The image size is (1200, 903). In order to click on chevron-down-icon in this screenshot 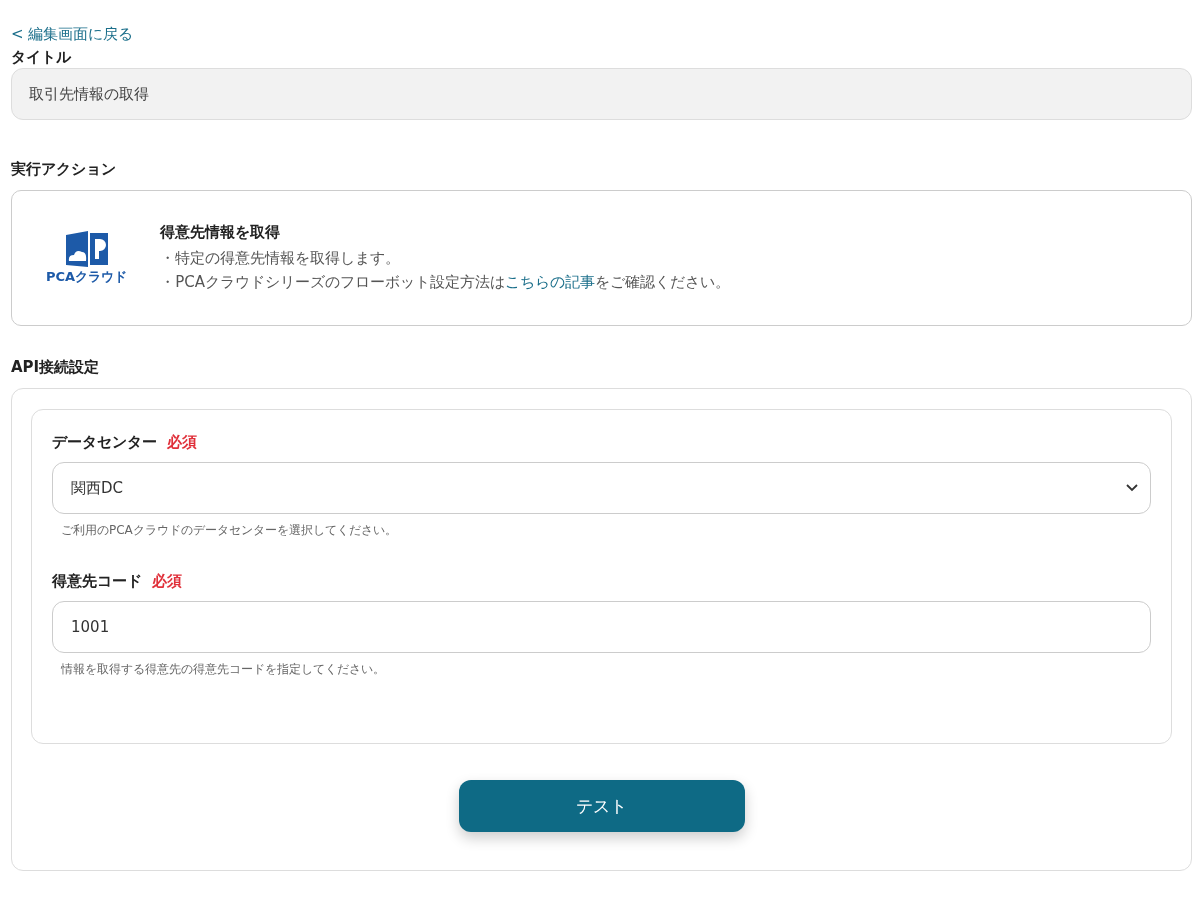, I will do `click(1132, 488)`.